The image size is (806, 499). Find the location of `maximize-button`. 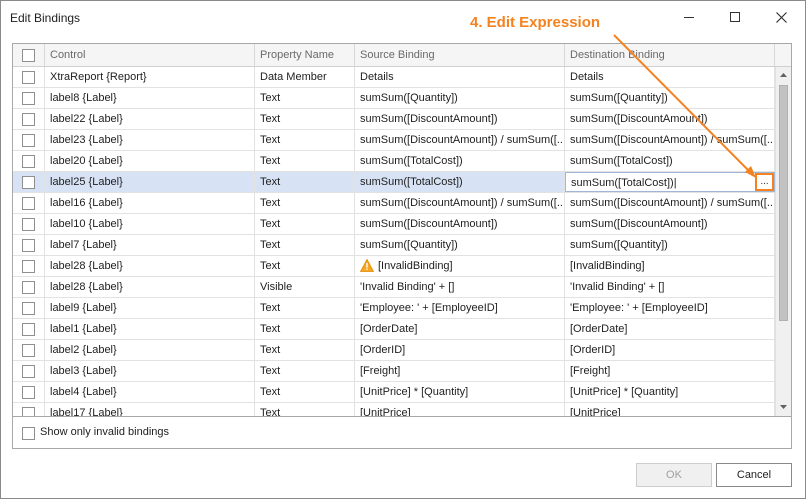

maximize-button is located at coordinates (735, 17).